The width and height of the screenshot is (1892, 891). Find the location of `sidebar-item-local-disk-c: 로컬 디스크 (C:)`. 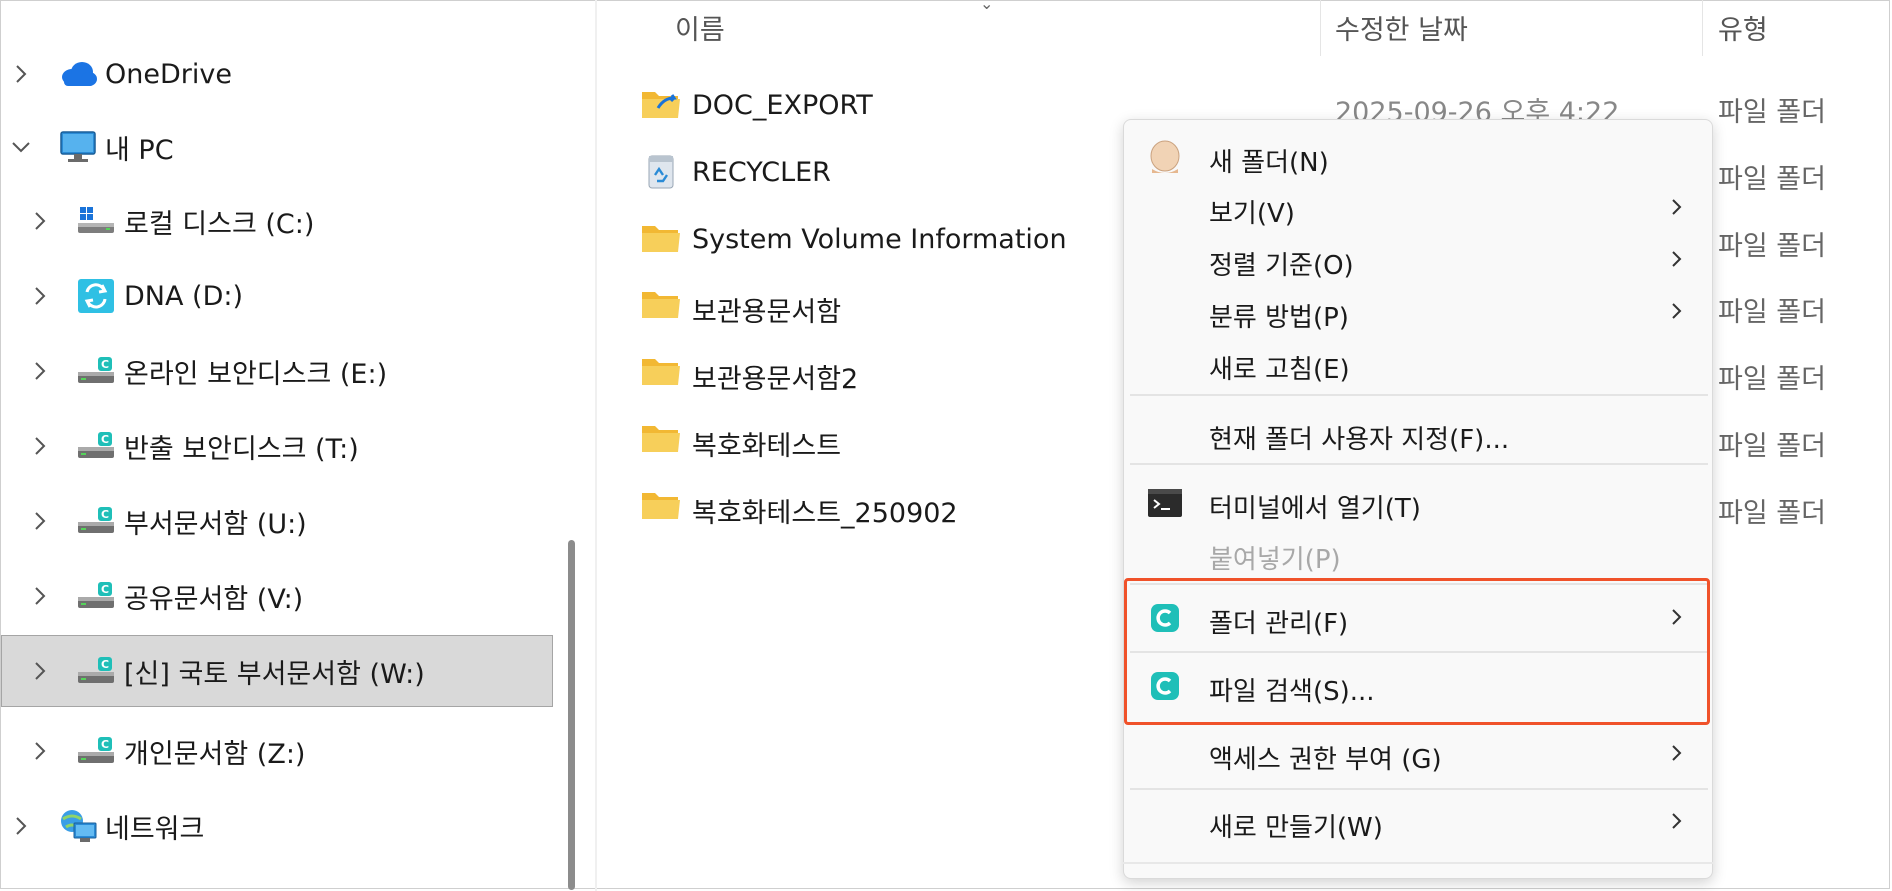

sidebar-item-local-disk-c: 로컬 디스크 (C:) is located at coordinates (277, 221).